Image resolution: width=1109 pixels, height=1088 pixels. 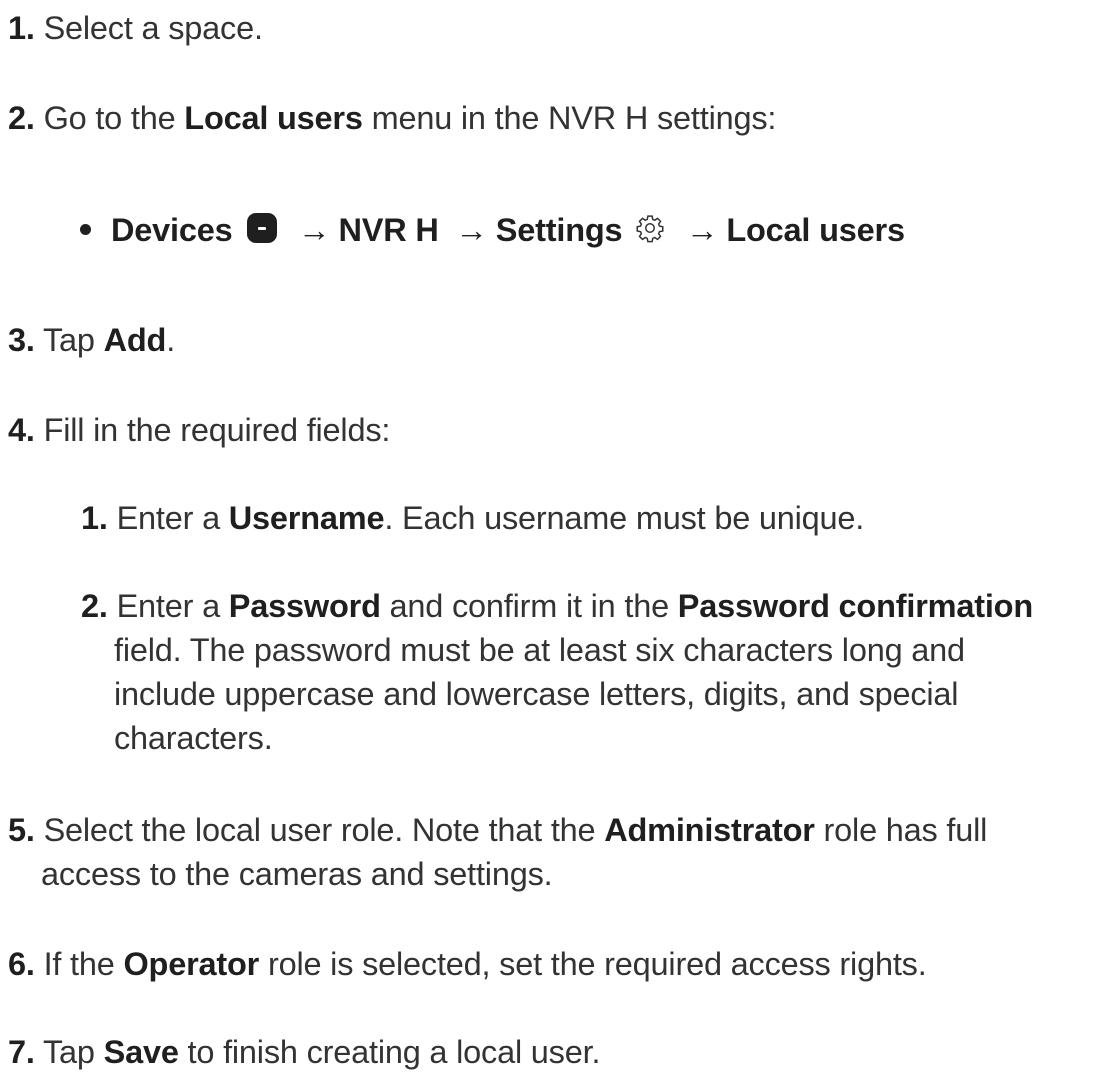 I want to click on field-name: Username, so click(x=306, y=518).